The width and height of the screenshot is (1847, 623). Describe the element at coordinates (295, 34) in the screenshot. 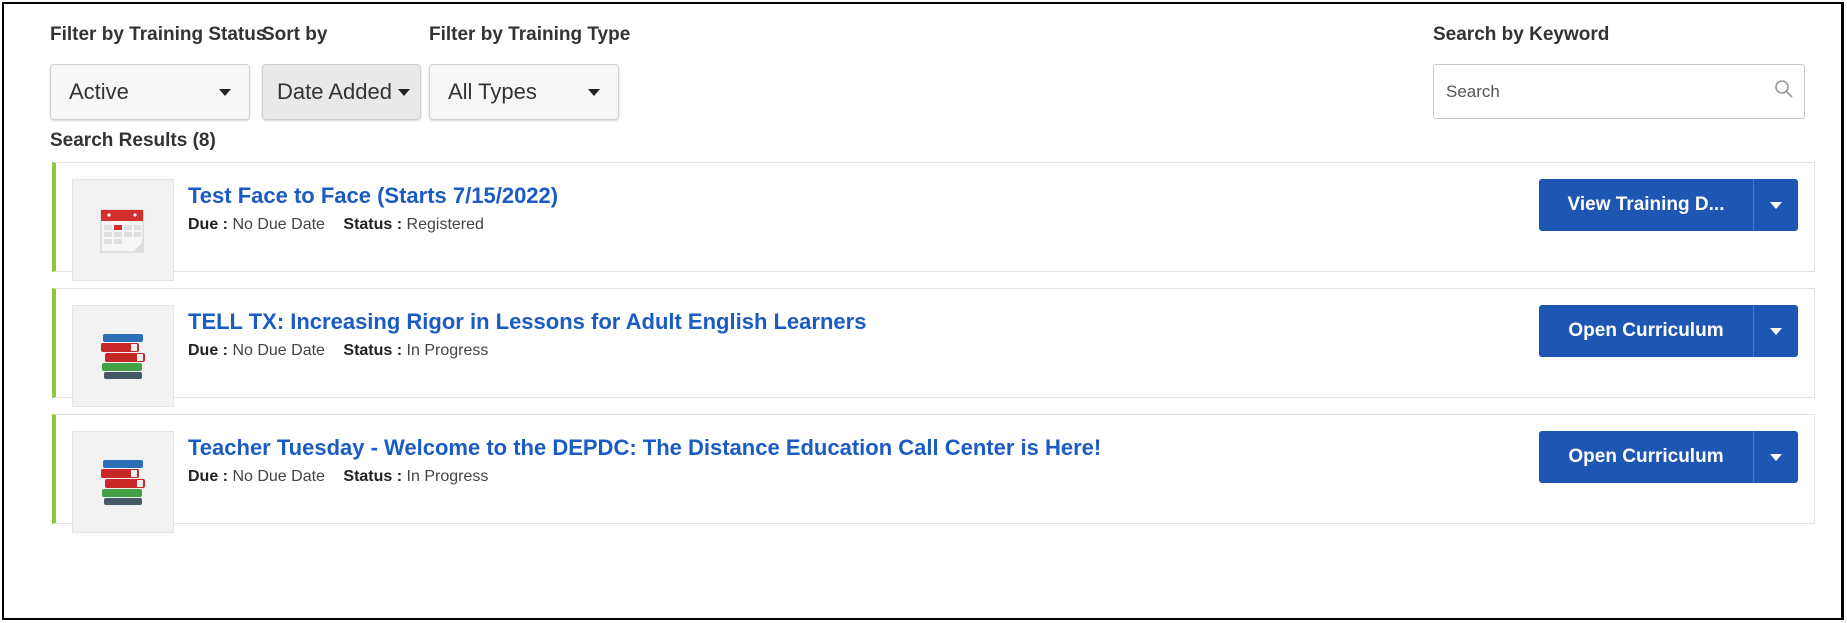

I see `sort-by-label: Sort by` at that location.